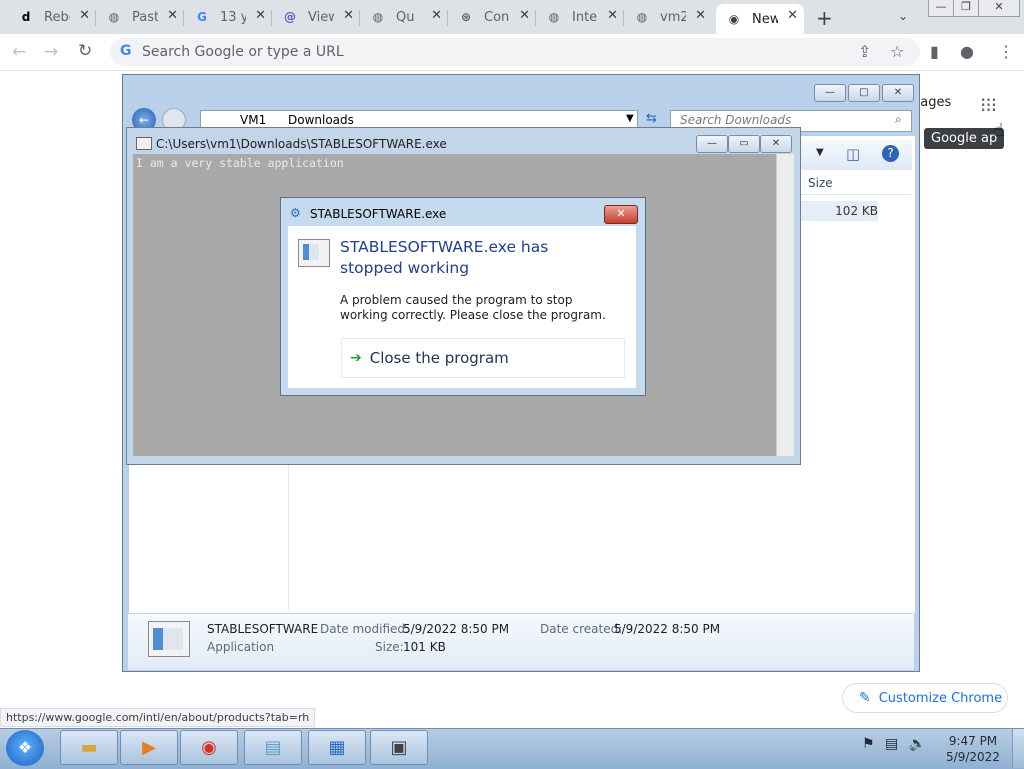 Image resolution: width=1024 pixels, height=769 pixels. I want to click on action-center-flag-icon: ⚑, so click(868, 744).